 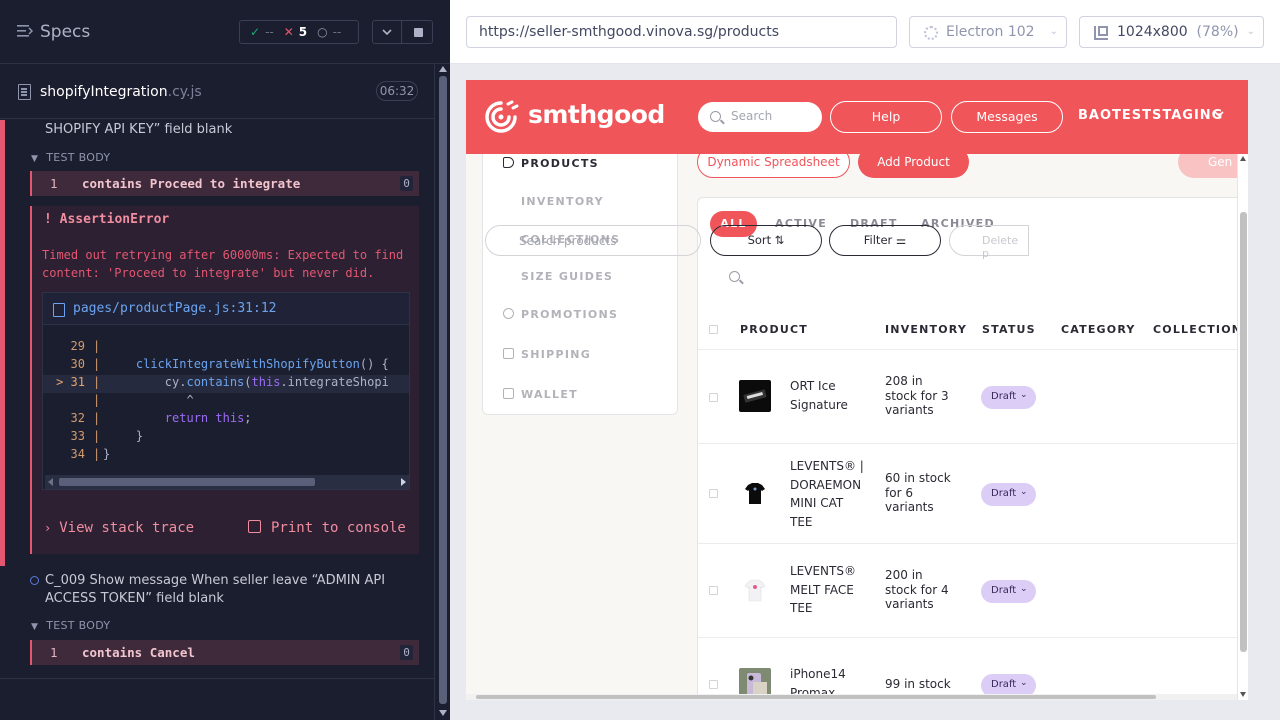 What do you see at coordinates (885, 240) in the screenshot?
I see `filter-button: Filter ⚌` at bounding box center [885, 240].